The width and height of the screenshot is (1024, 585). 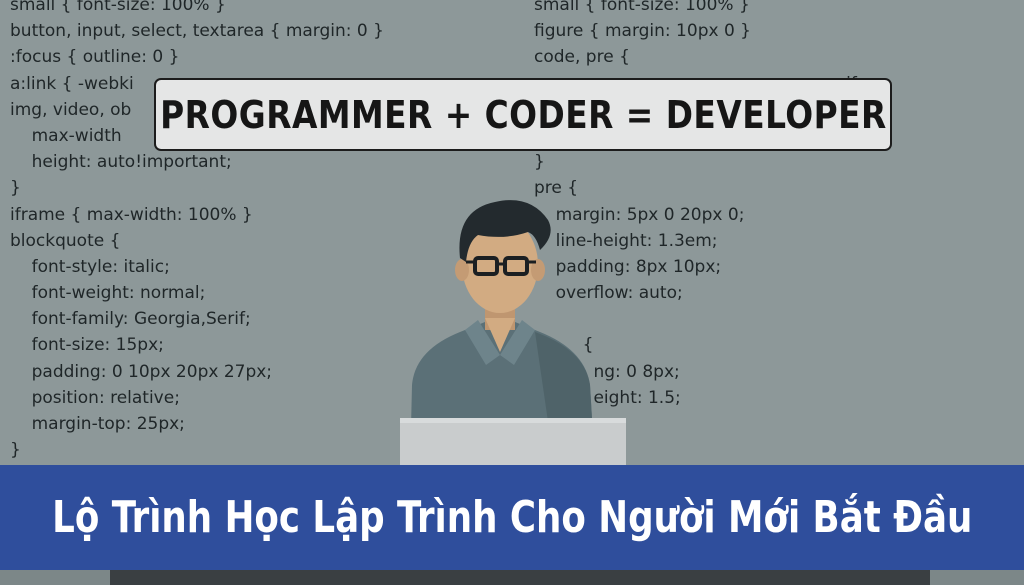 What do you see at coordinates (520, 577) in the screenshot?
I see `desk-edge` at bounding box center [520, 577].